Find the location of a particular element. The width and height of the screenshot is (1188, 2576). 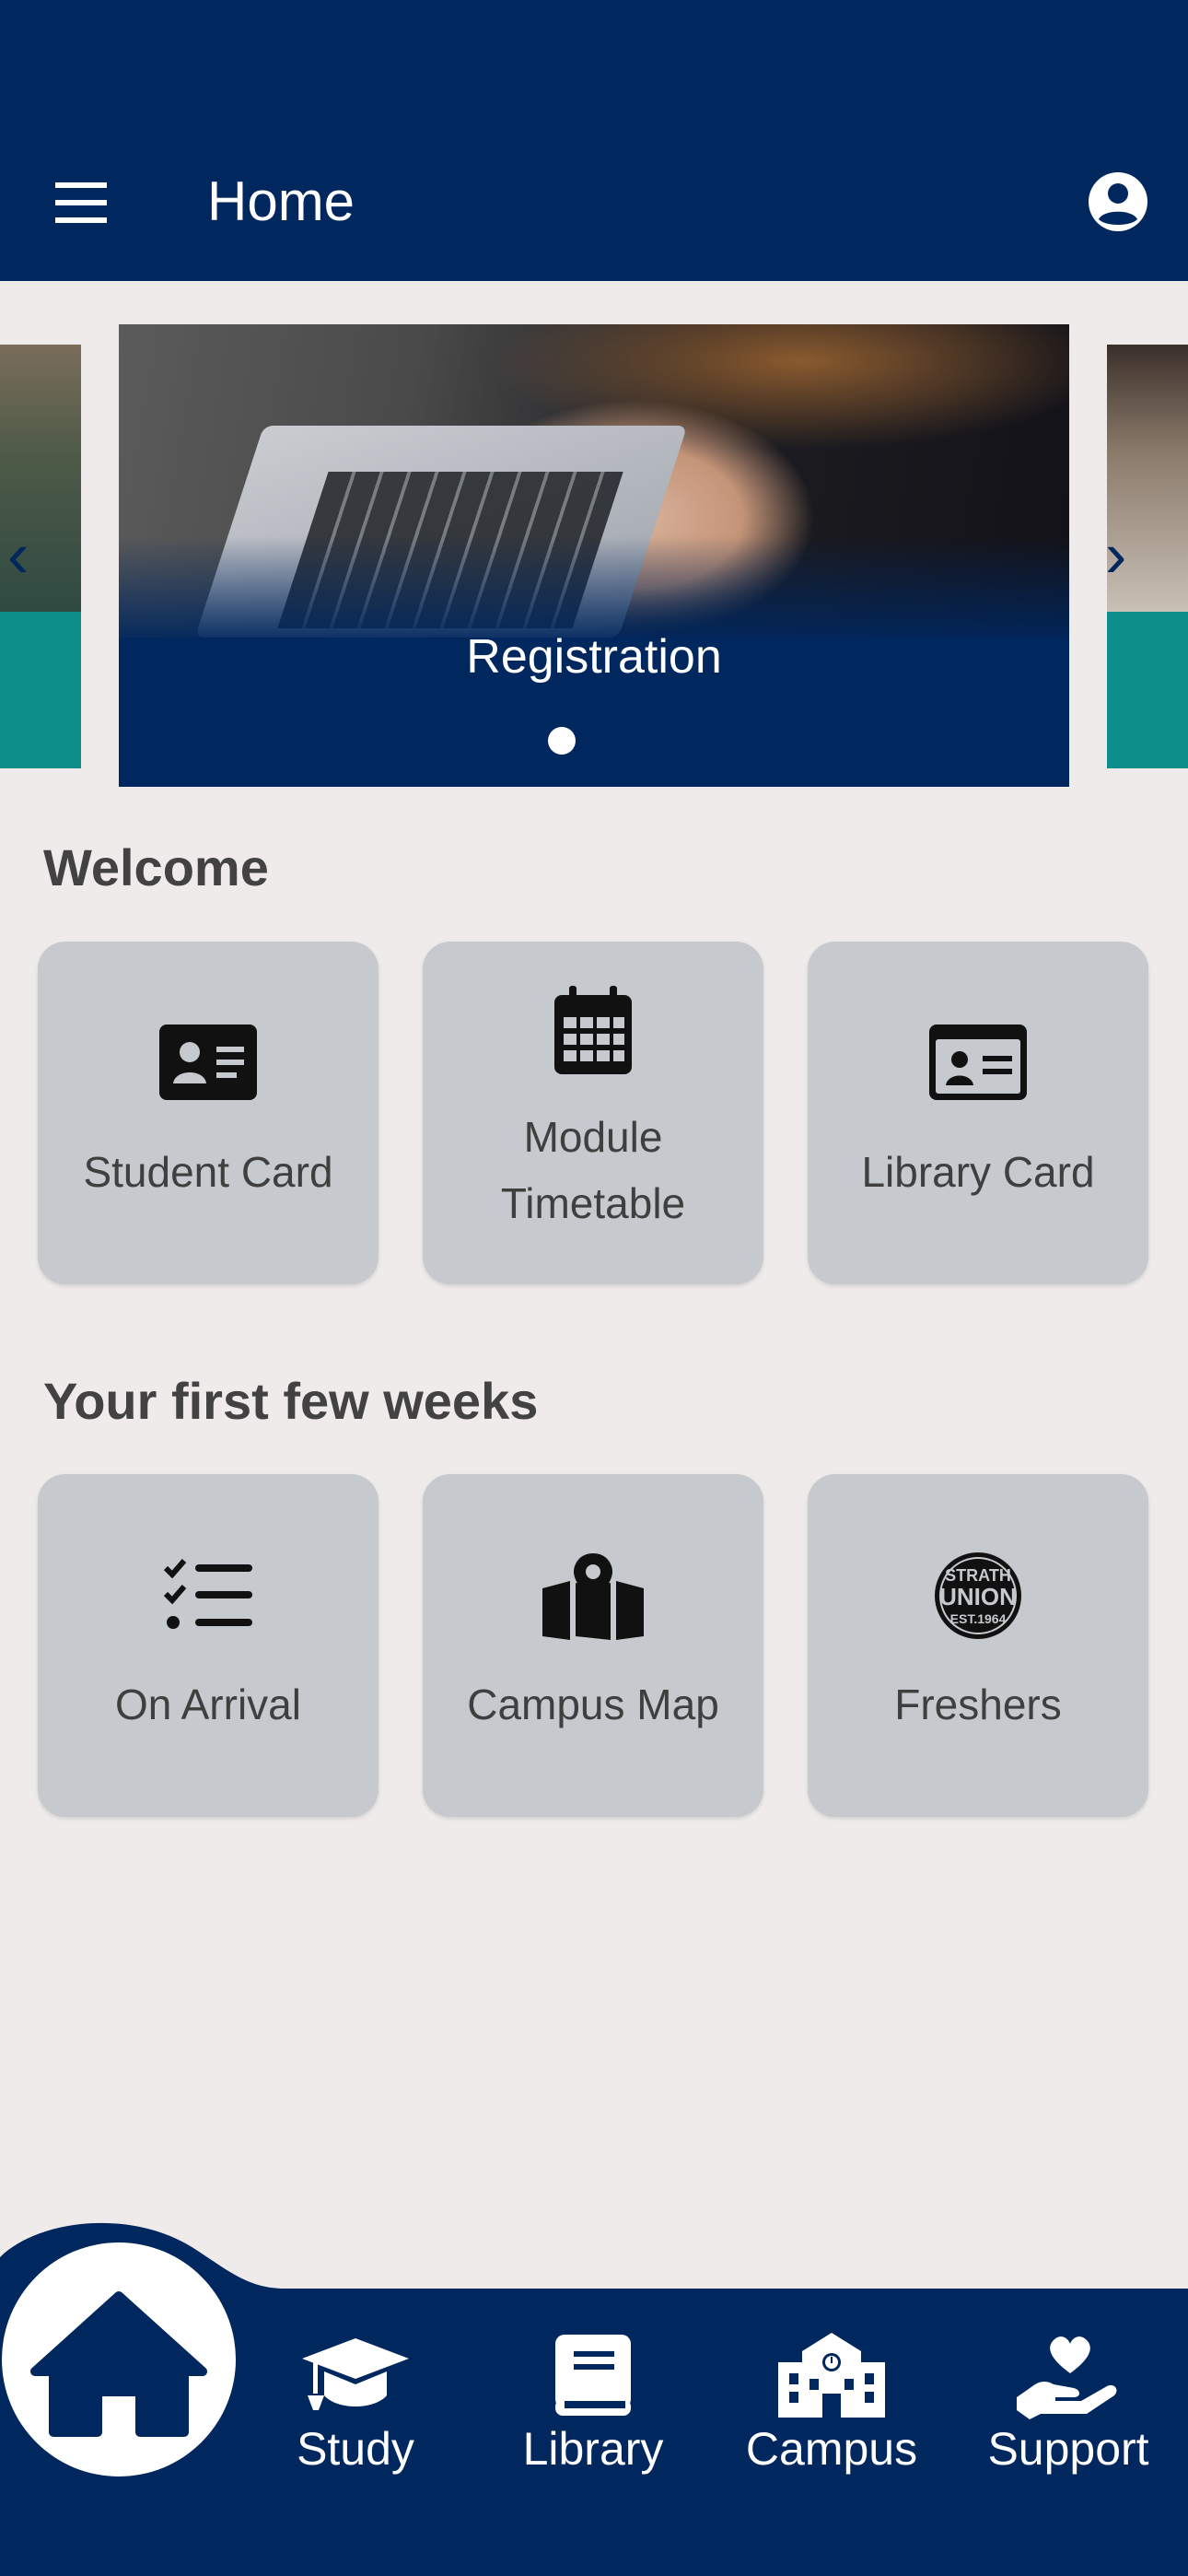

nav-label: Support is located at coordinates (1068, 2449).